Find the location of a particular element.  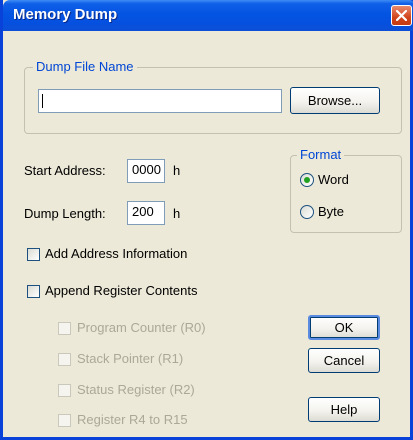

start-address-input: 0000 is located at coordinates (146, 171).